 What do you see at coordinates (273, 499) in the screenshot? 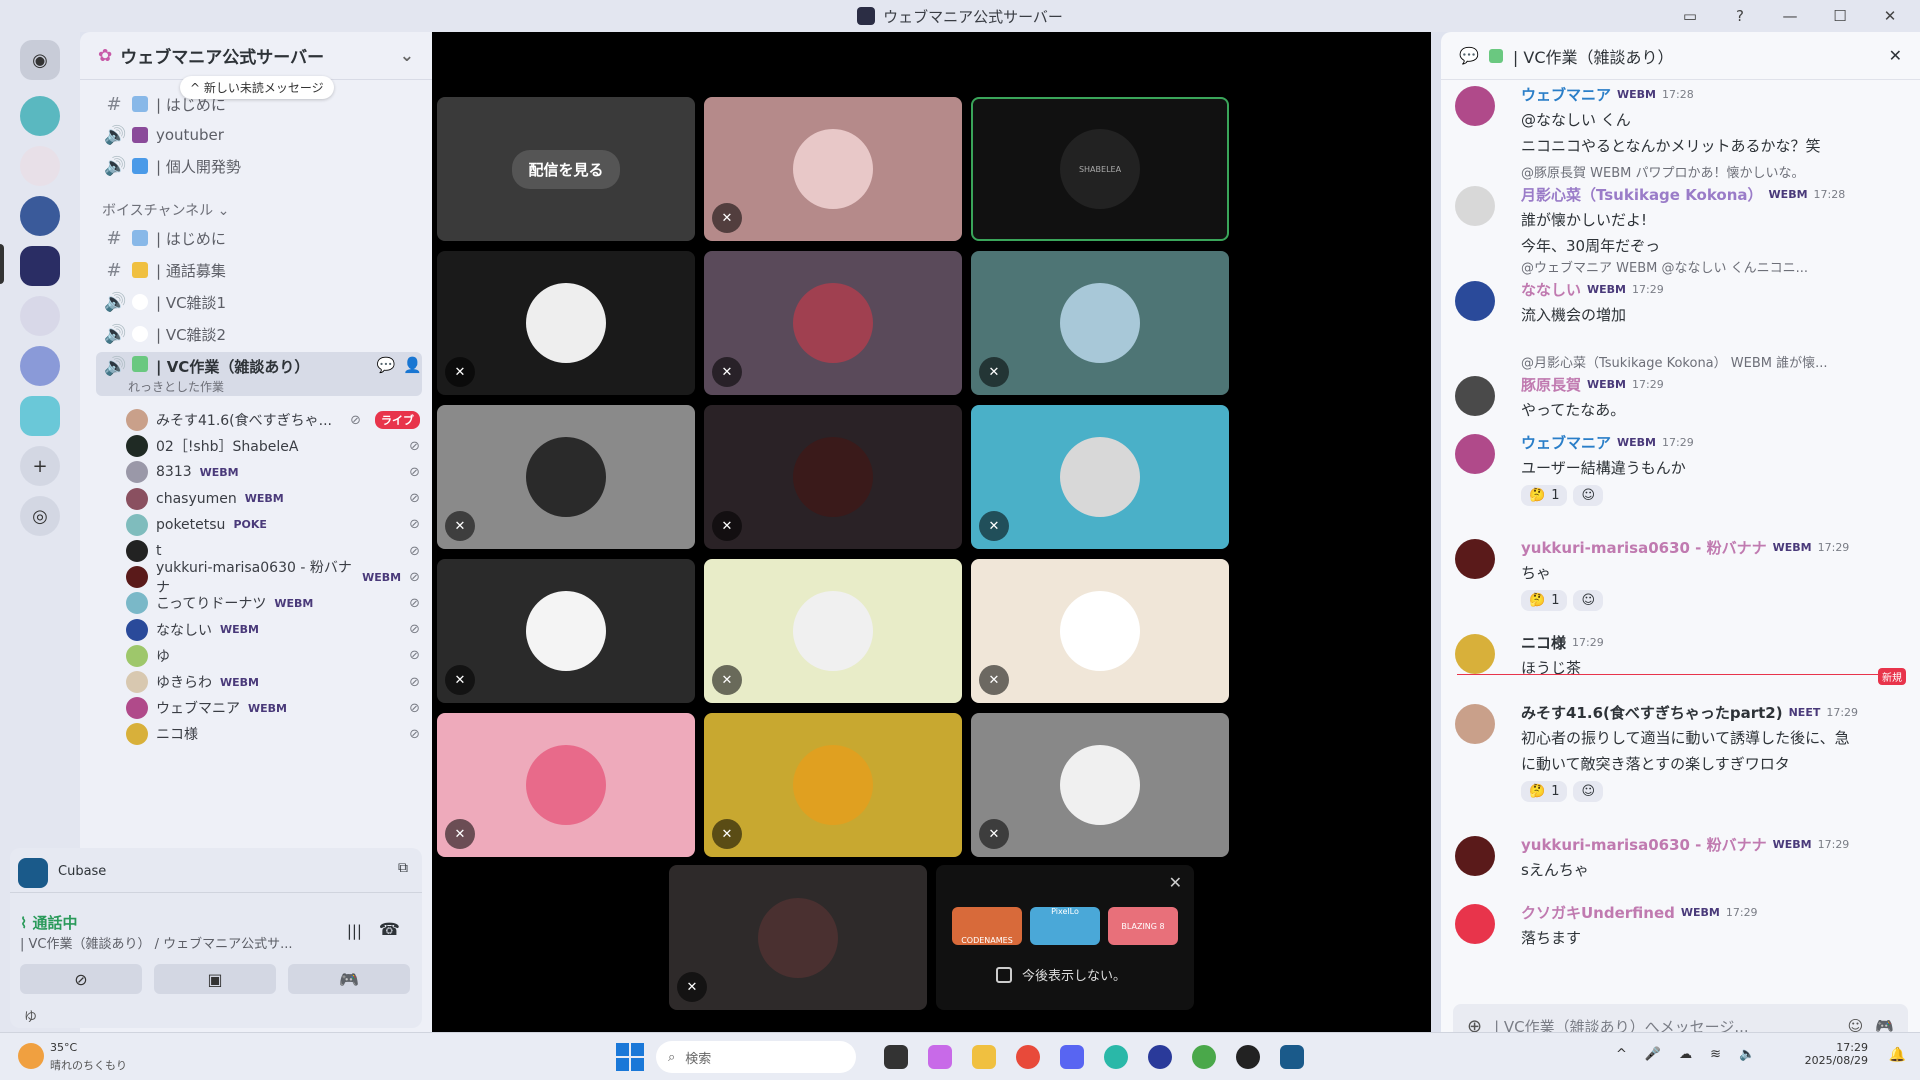
I see `voice-member: chasyumen WEBM ⊘` at bounding box center [273, 499].